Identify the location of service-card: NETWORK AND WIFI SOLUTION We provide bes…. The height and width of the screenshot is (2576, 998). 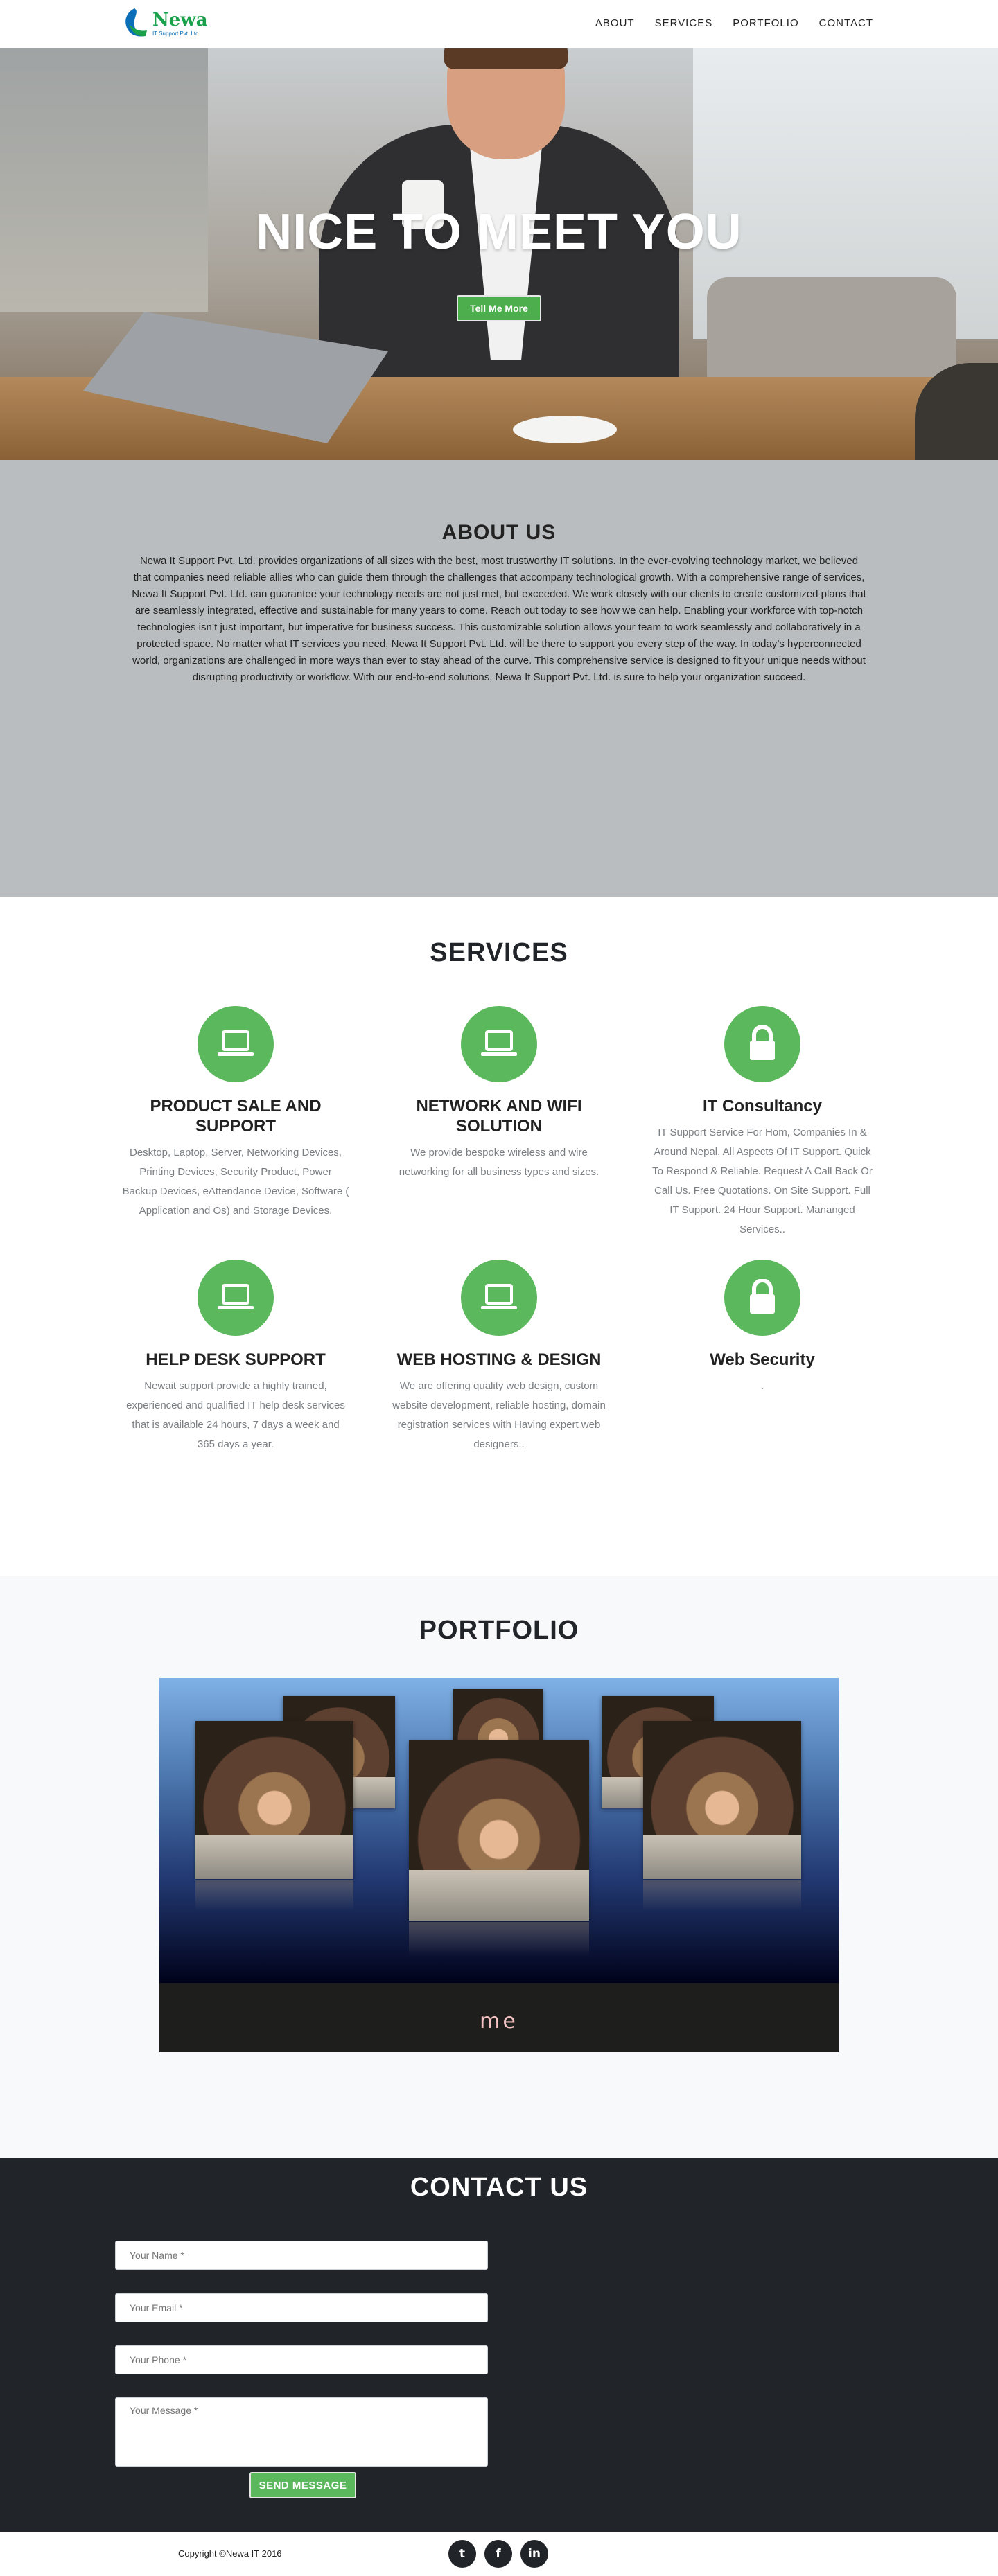
(499, 1094).